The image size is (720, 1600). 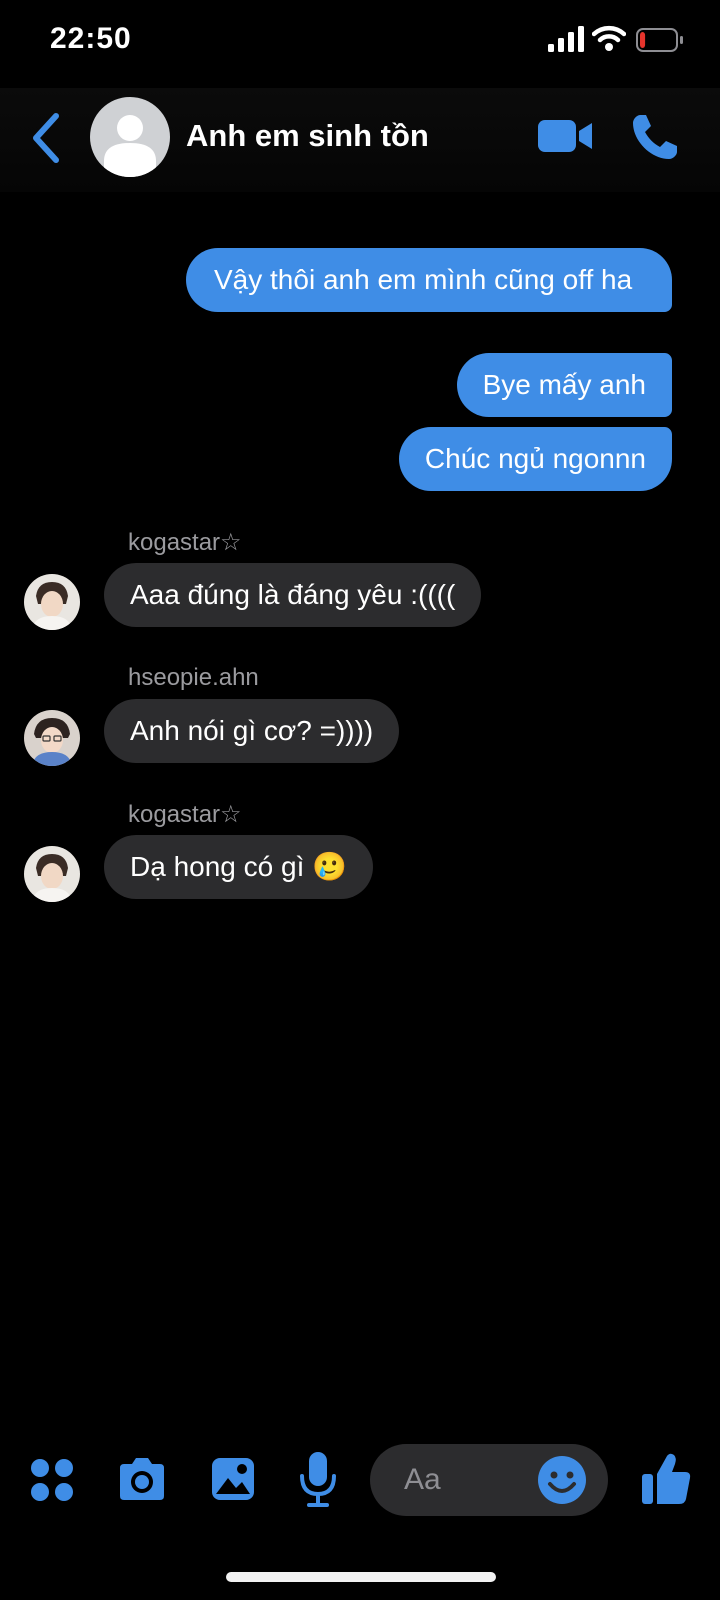 I want to click on battery-icon, so click(x=659, y=40).